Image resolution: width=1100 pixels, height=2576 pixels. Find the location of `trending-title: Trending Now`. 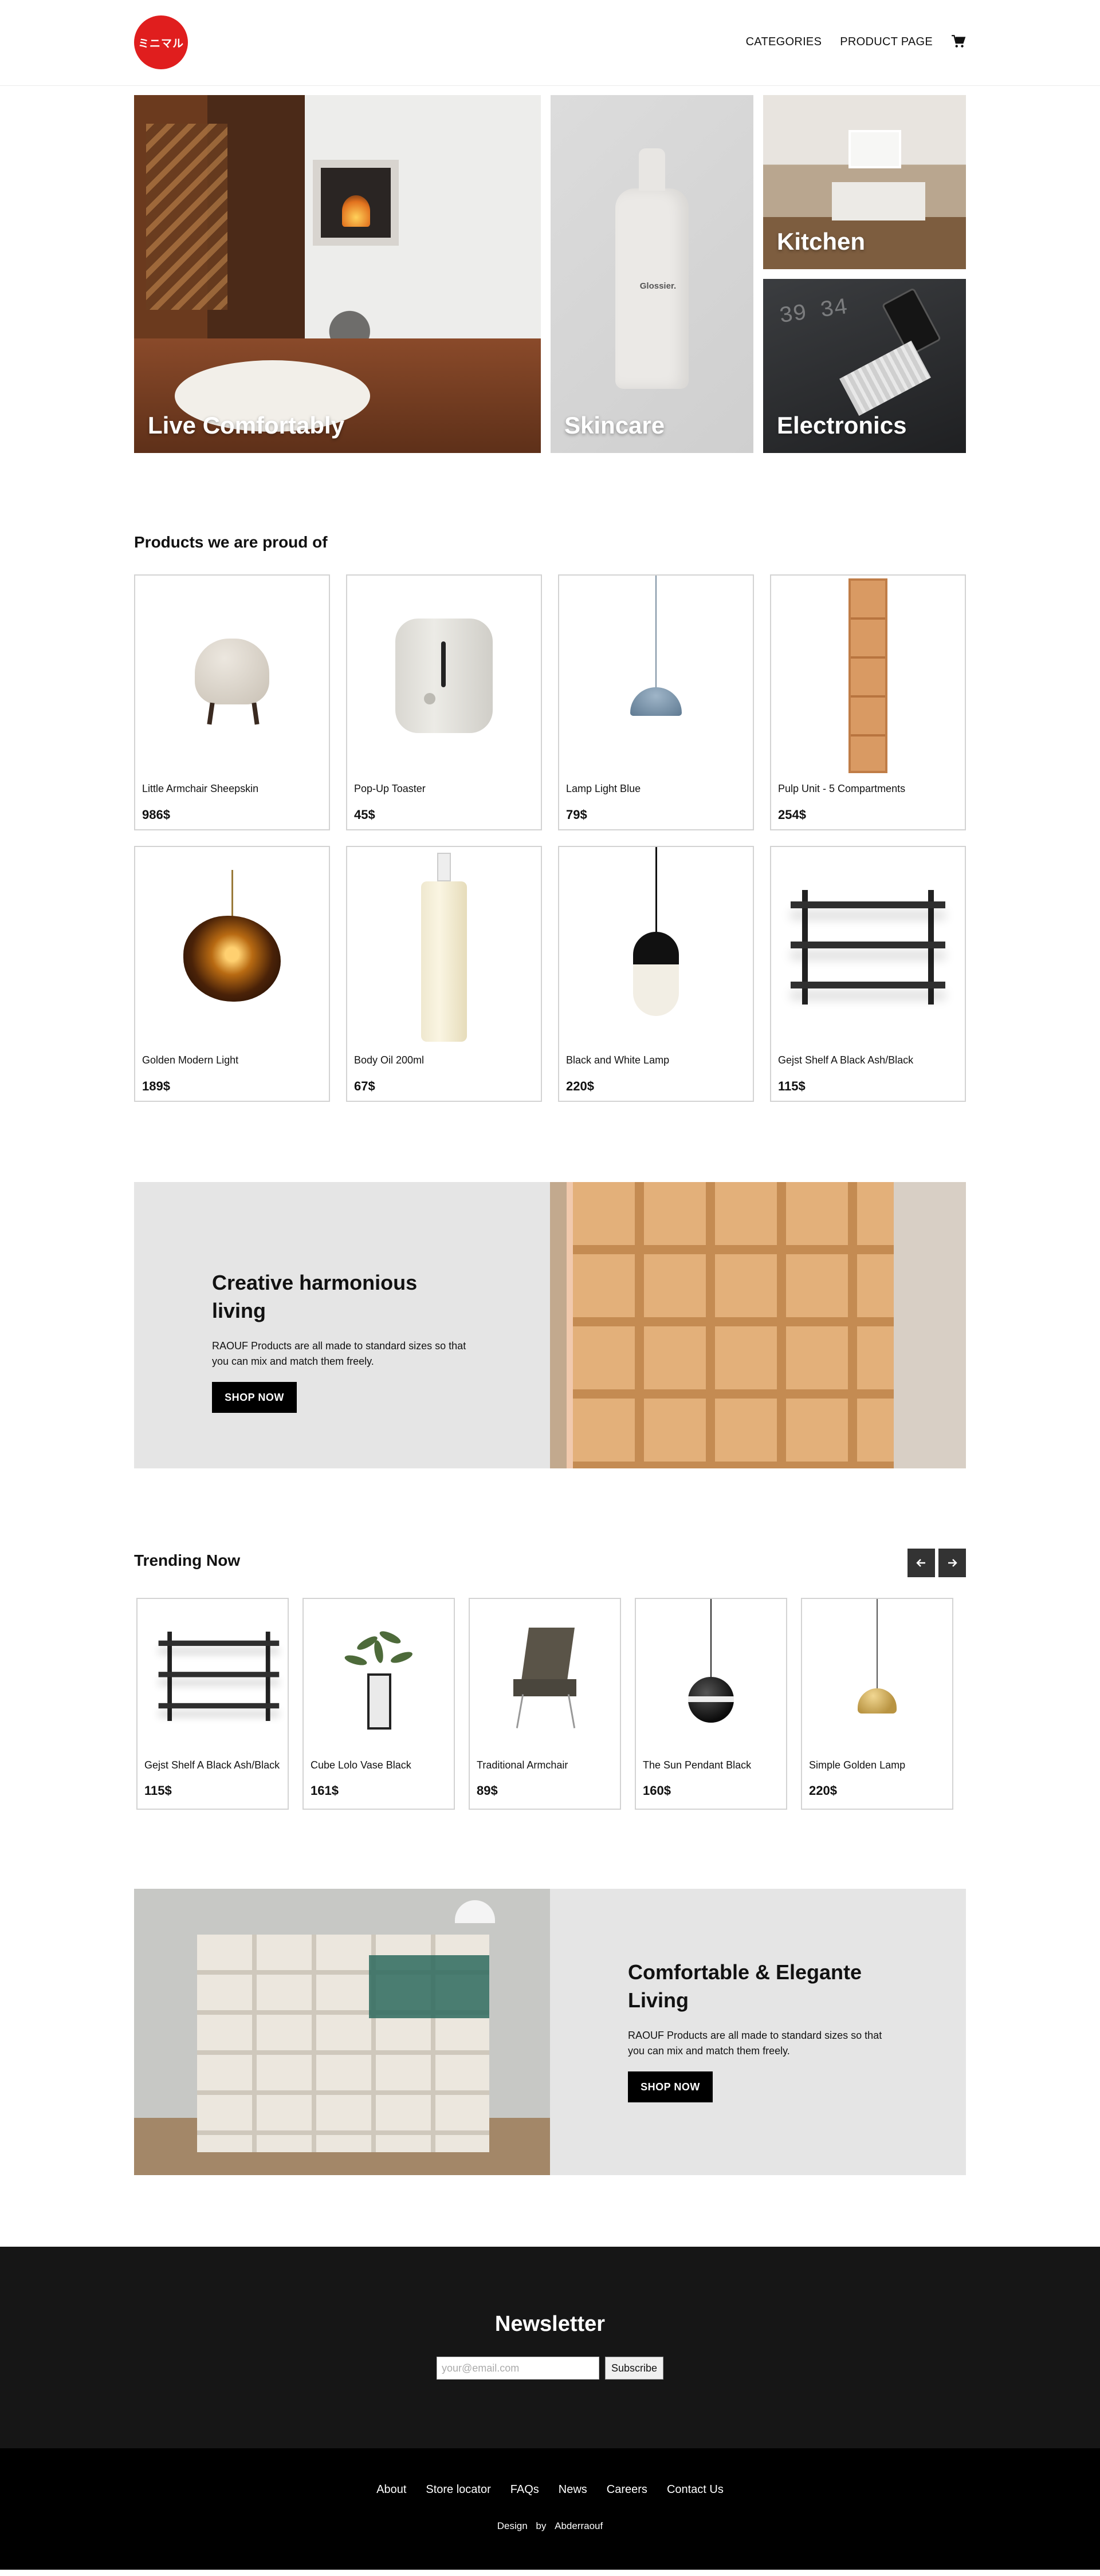

trending-title: Trending Now is located at coordinates (187, 1560).